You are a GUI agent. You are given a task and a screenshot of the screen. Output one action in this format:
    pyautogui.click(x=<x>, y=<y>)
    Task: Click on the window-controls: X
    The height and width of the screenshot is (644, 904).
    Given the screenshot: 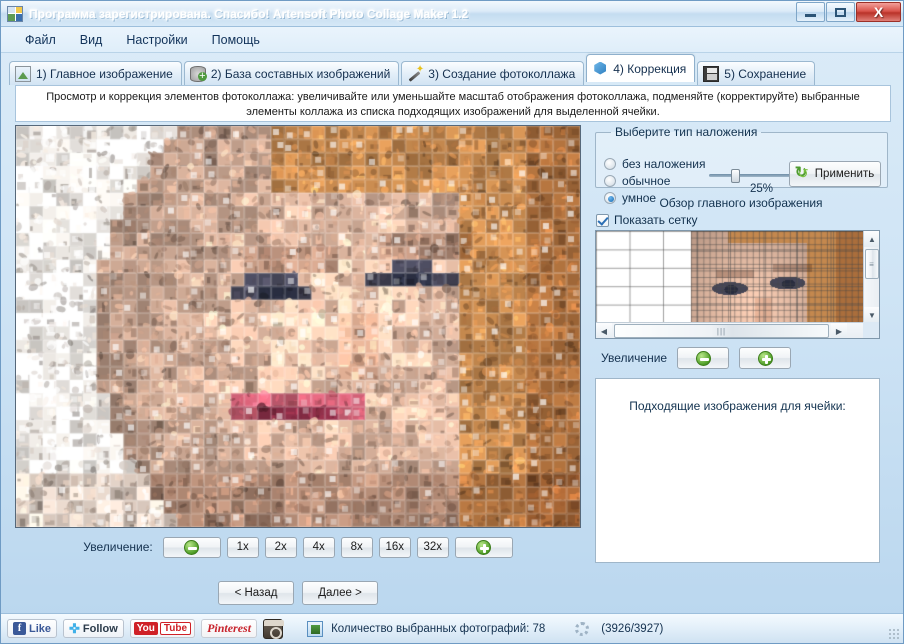 What is the action you would take?
    pyautogui.click(x=848, y=12)
    